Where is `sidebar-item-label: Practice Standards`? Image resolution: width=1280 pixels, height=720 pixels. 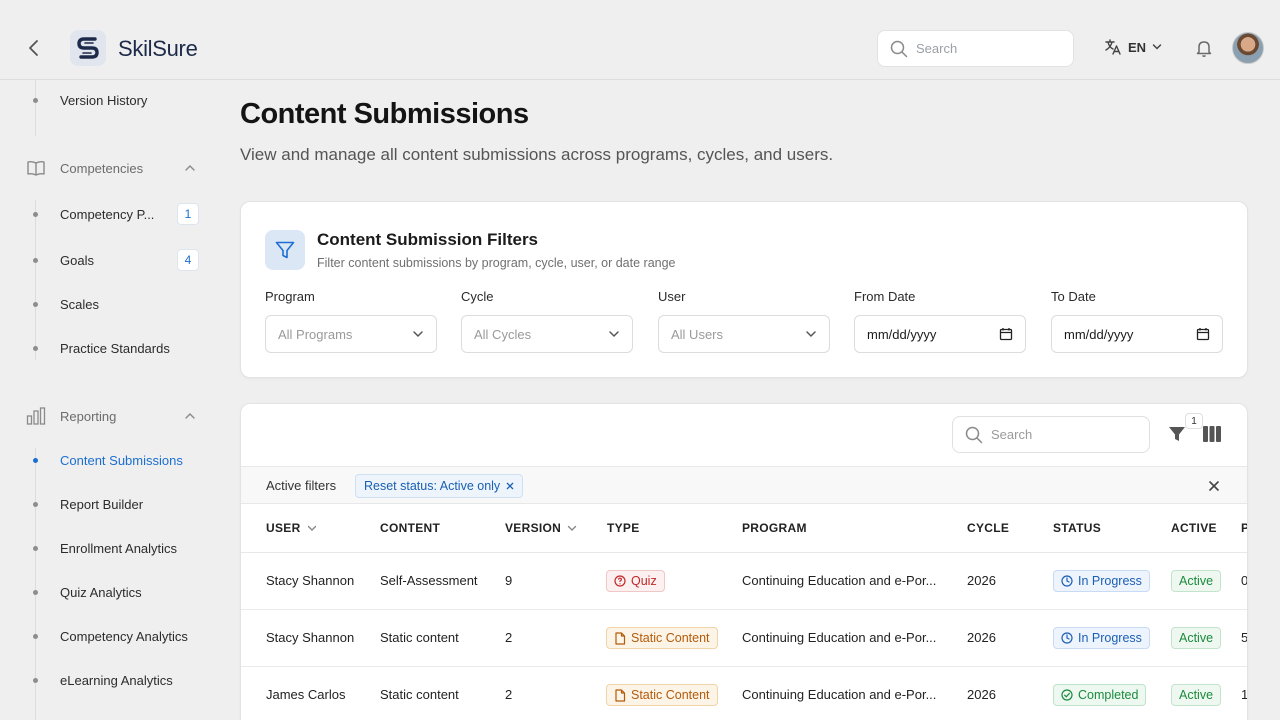 sidebar-item-label: Practice Standards is located at coordinates (115, 348).